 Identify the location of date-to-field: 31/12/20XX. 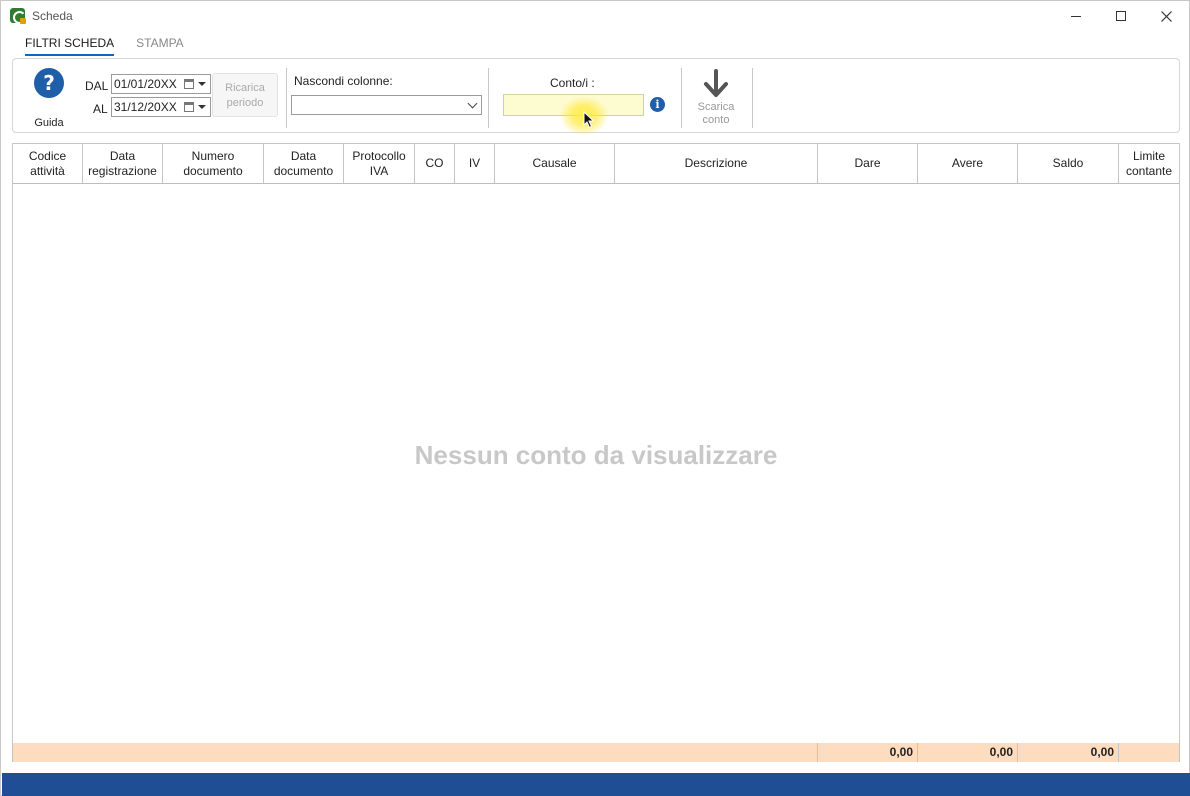
(161, 107).